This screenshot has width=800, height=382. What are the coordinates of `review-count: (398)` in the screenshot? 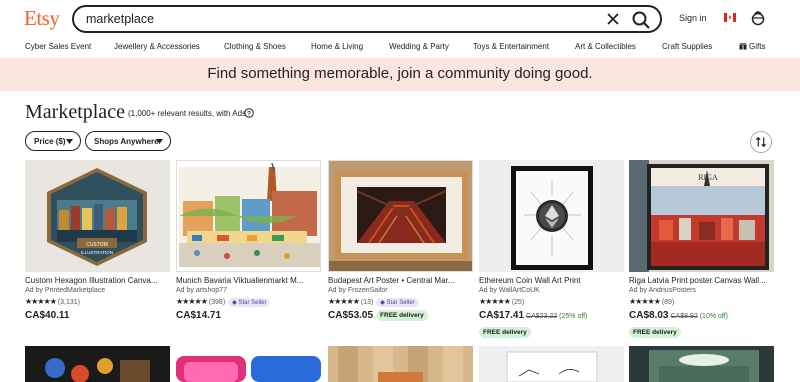 It's located at (217, 302).